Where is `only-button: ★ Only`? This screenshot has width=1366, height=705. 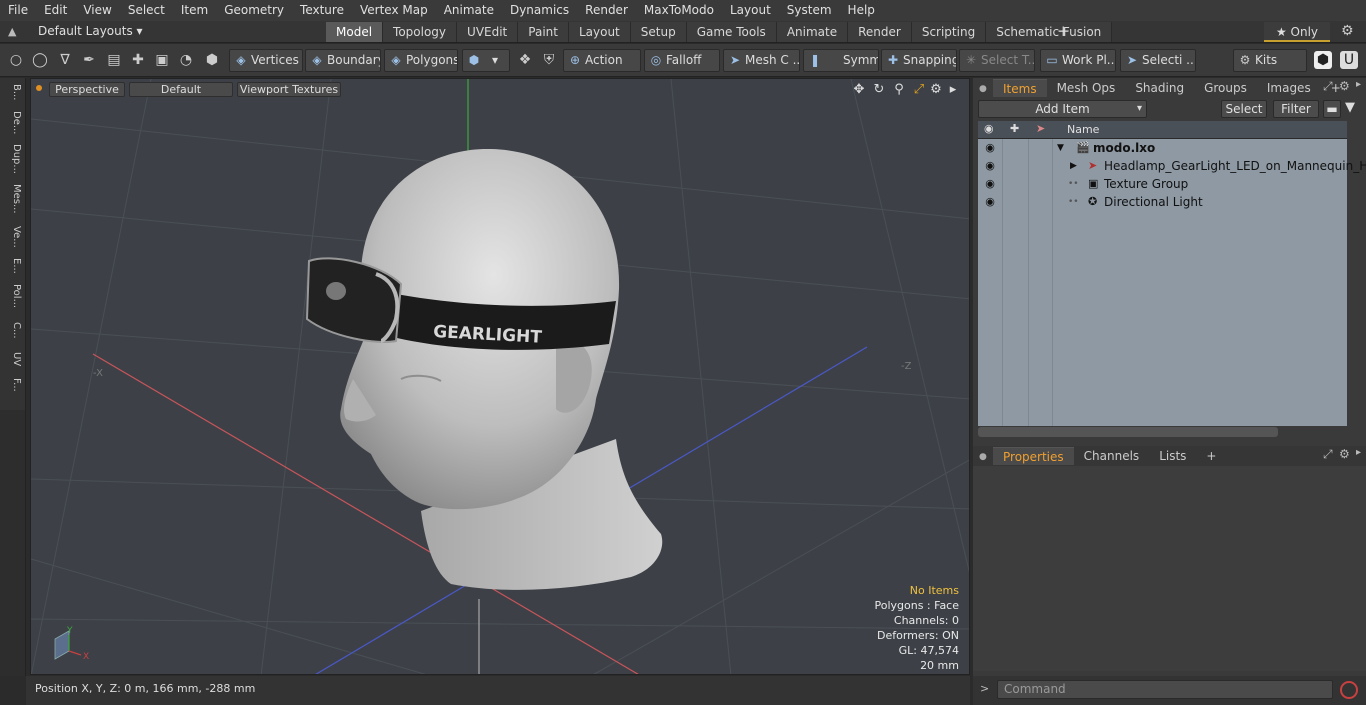
only-button: ★ Only is located at coordinates (1297, 32).